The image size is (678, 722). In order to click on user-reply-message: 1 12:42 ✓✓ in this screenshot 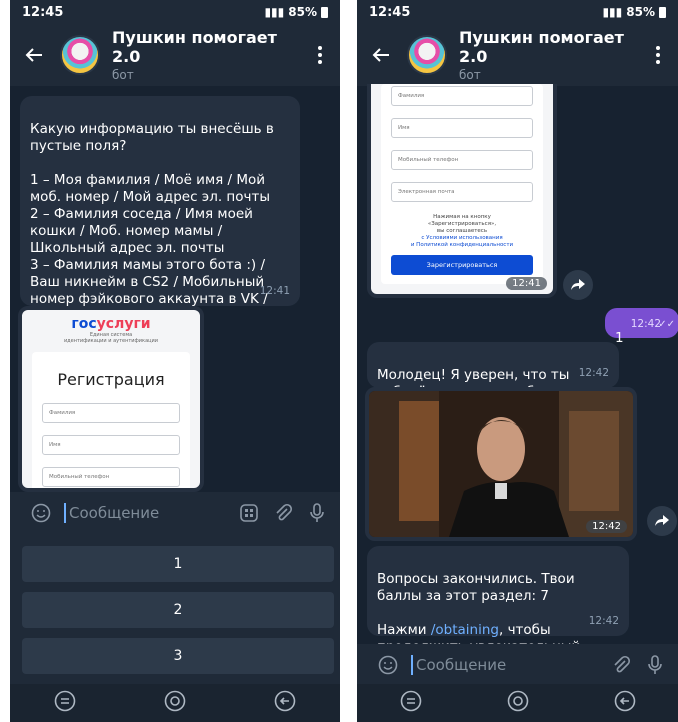, I will do `click(641, 327)`.